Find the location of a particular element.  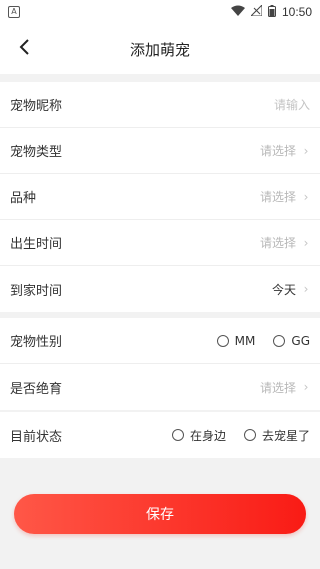

battery-icon is located at coordinates (271, 12).